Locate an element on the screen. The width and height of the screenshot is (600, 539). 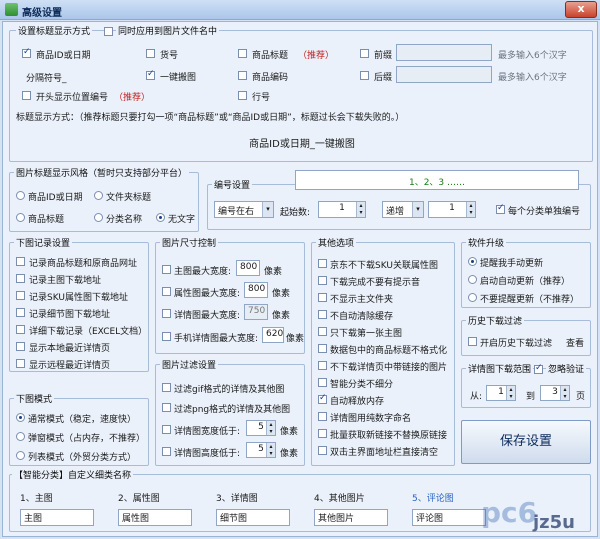
save-settings-button: 保存设置 is located at coordinates (526, 442).